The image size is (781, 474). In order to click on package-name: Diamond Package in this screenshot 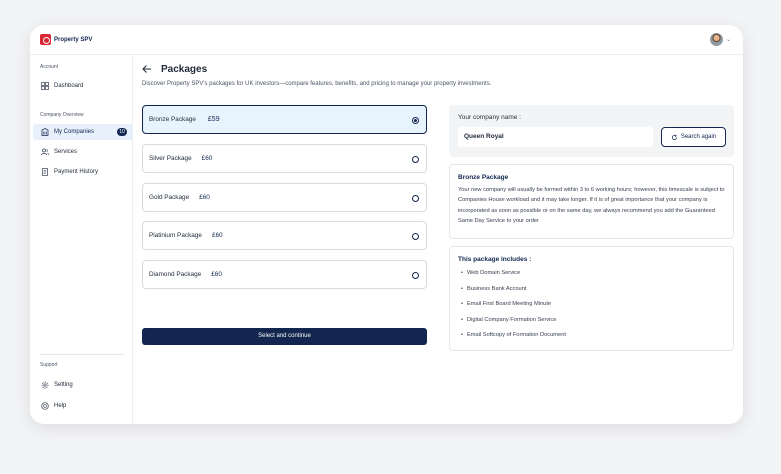, I will do `click(175, 274)`.